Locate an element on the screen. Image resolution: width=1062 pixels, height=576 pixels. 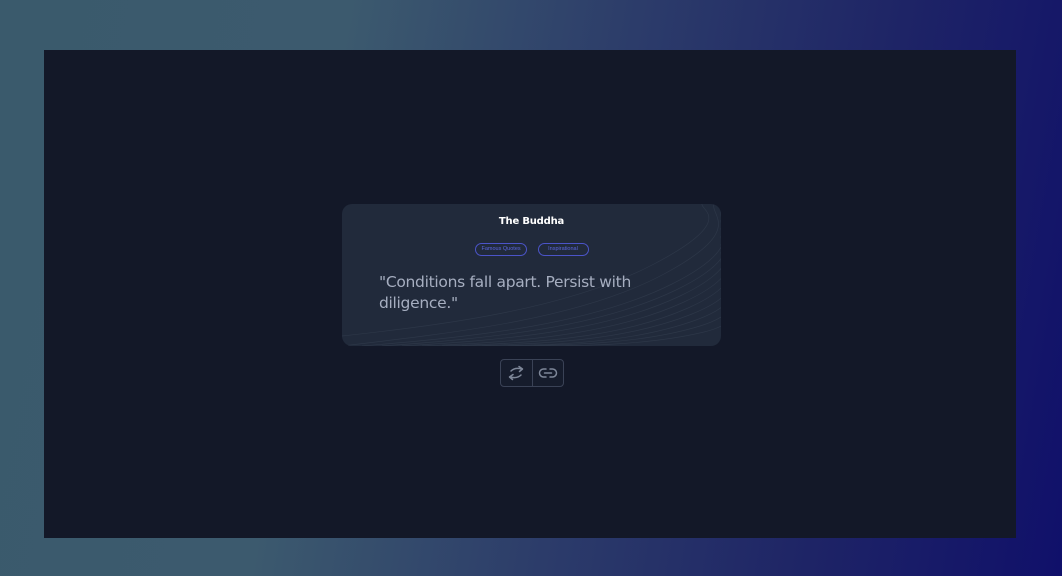
swap-arrows-icon is located at coordinates (516, 373).